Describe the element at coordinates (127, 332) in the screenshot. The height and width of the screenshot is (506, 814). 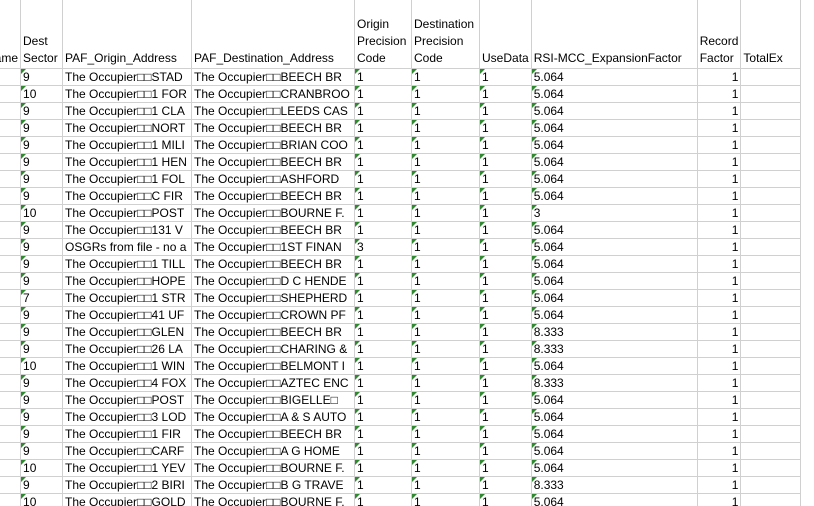
I see `table-cell-origin-address: The Occupier□□GLEN` at that location.